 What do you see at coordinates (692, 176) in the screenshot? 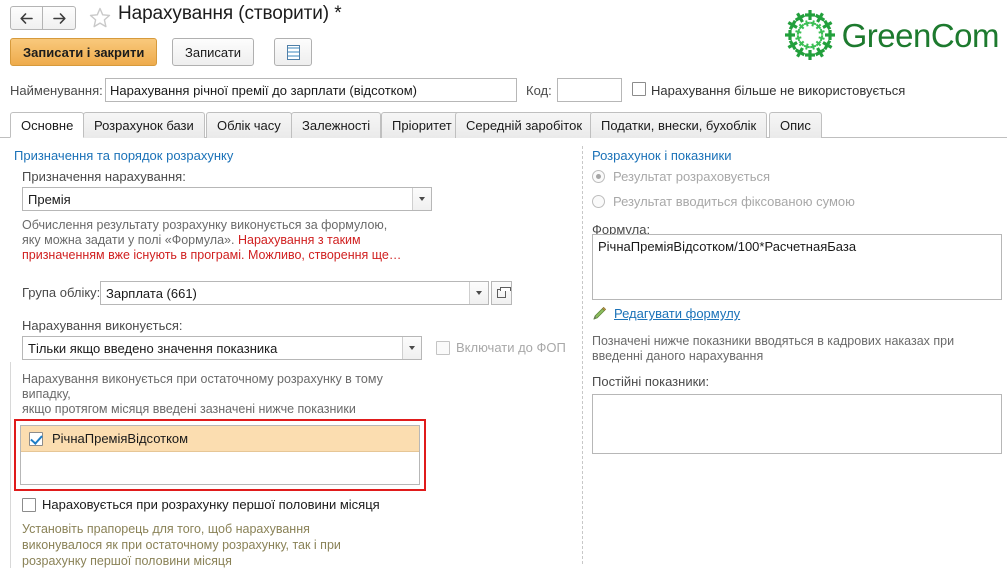
I see `radio-calculated-label: Результат розраховується` at bounding box center [692, 176].